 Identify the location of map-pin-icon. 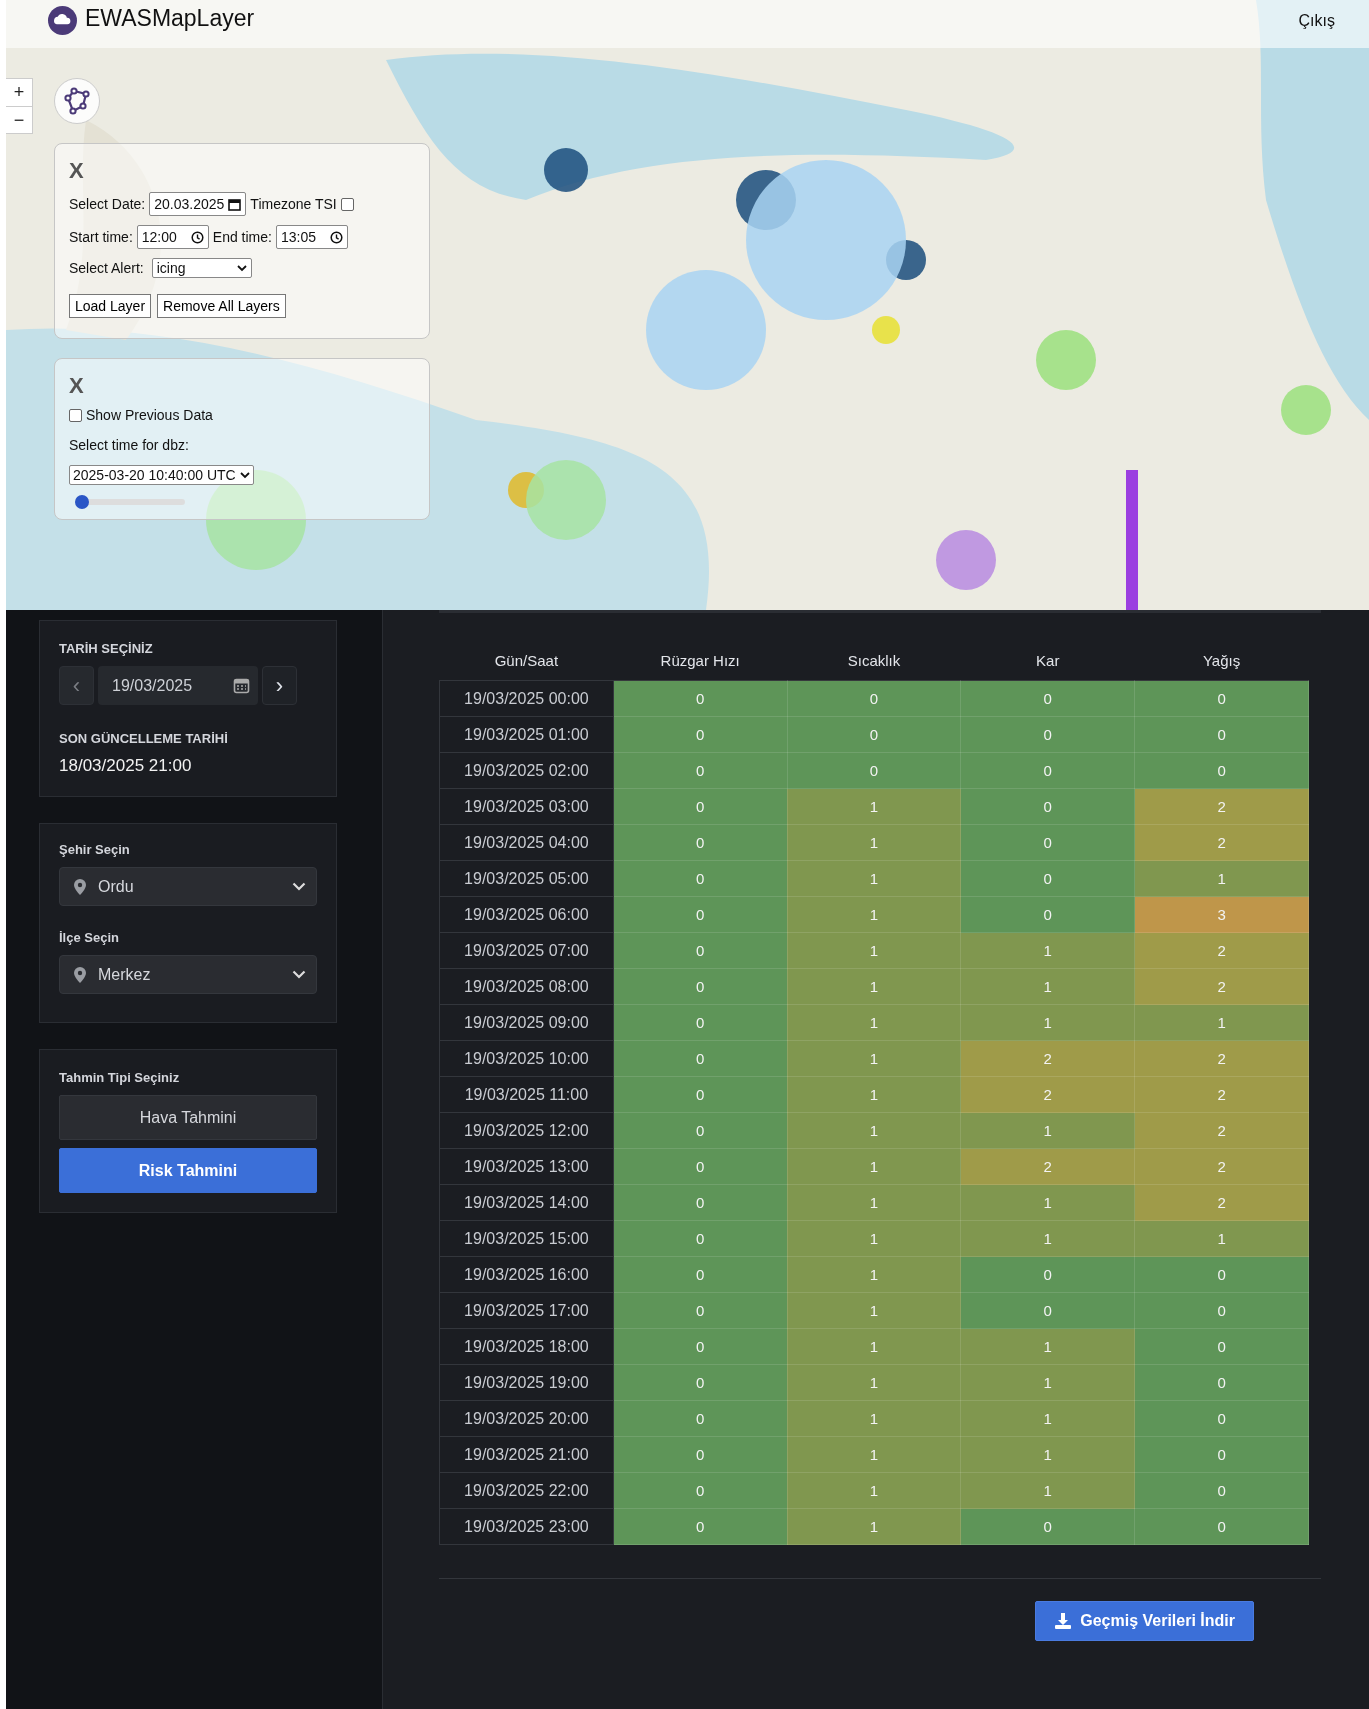
(80, 974).